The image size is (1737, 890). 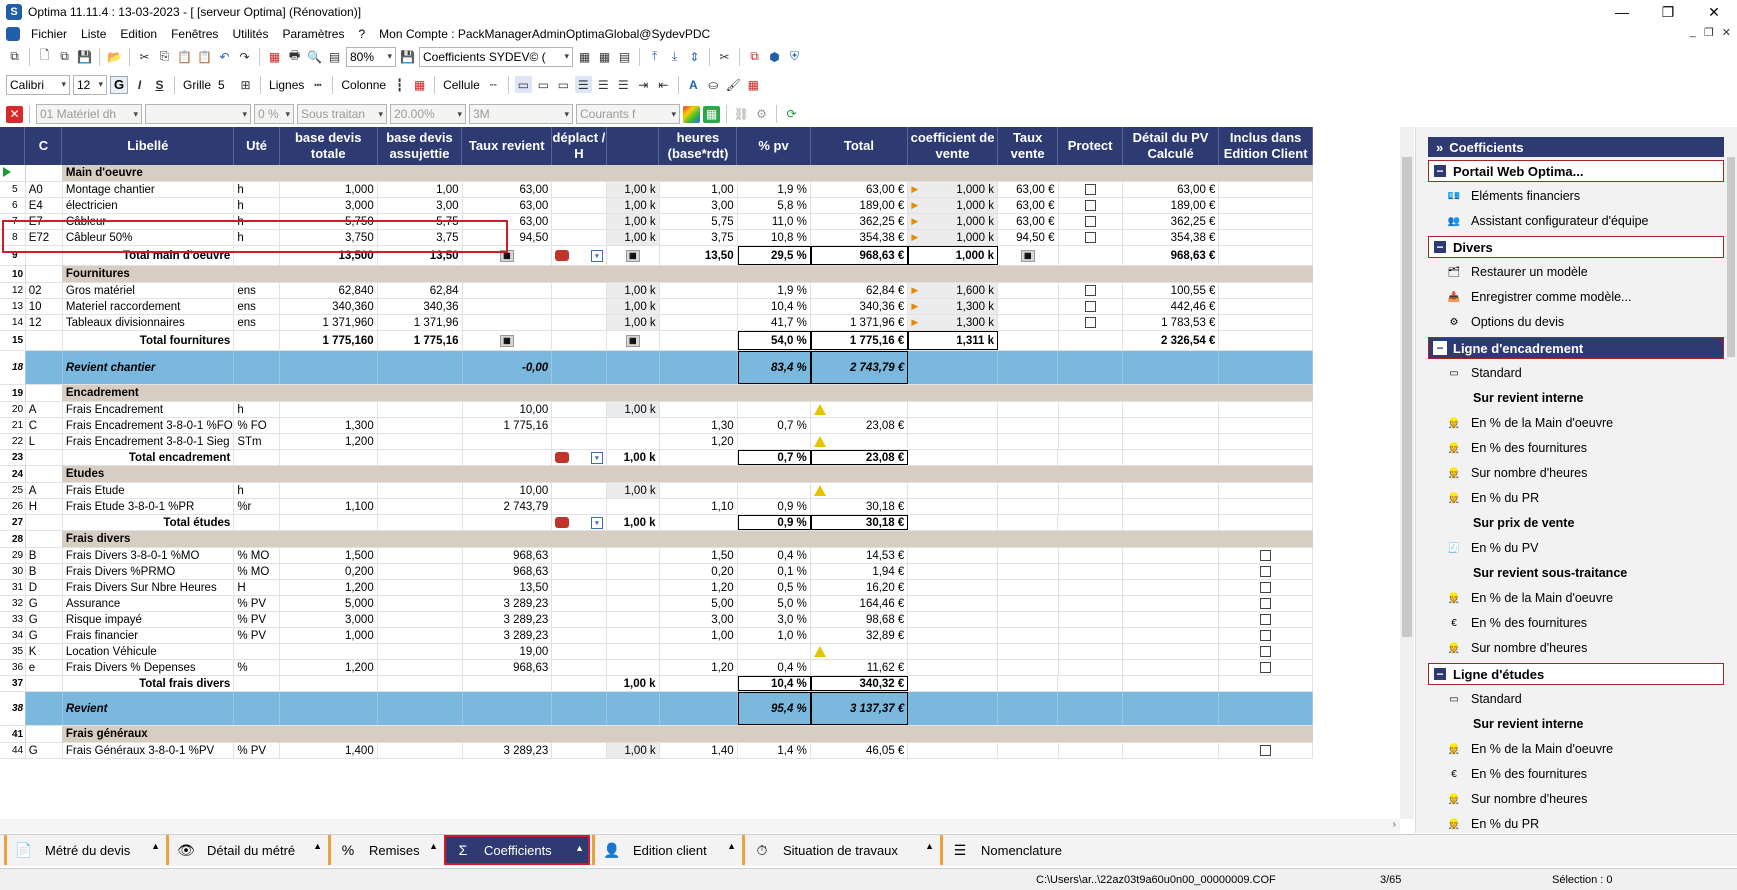 What do you see at coordinates (1483, 373) in the screenshot?
I see `panel-item: ▭ Standard` at bounding box center [1483, 373].